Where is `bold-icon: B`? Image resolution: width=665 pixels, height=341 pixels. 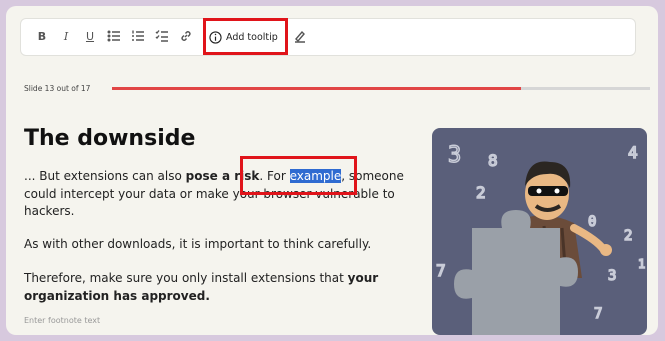 bold-icon: B is located at coordinates (42, 36).